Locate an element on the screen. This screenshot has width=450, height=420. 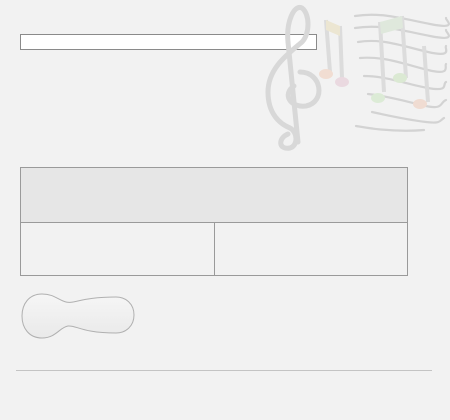
grid-cell-left is located at coordinates (118, 249).